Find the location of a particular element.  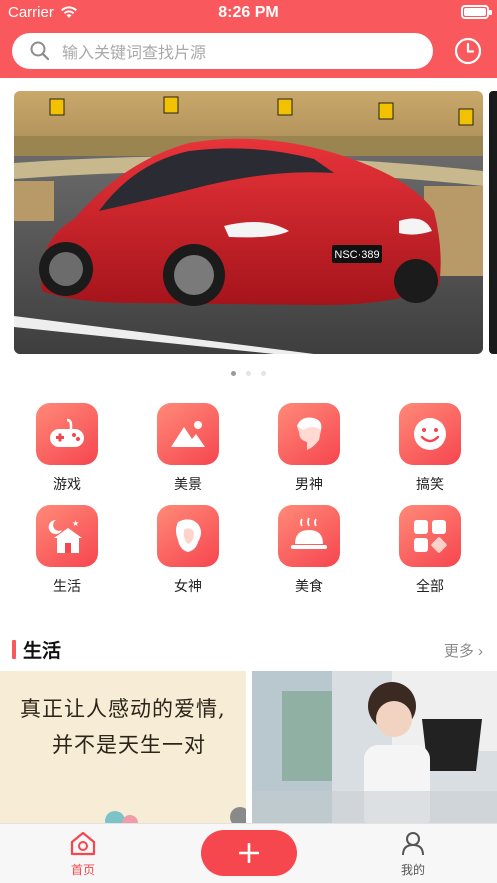

more-link: 更多 › is located at coordinates (463, 650).